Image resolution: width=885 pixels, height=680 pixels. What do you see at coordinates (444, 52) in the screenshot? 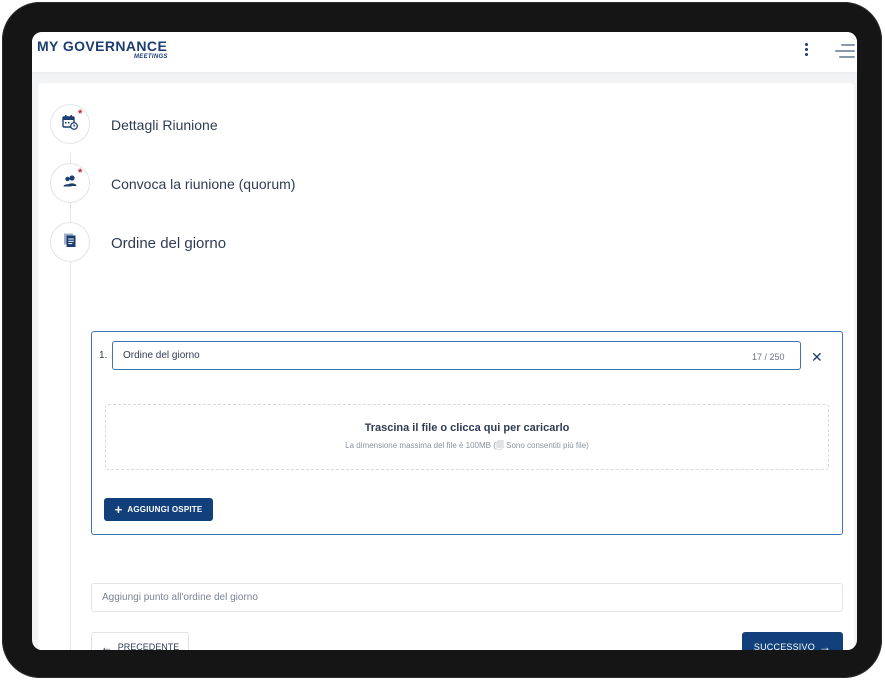
I see `top-bar: MY GOVERNANCE MEETINGS` at bounding box center [444, 52].